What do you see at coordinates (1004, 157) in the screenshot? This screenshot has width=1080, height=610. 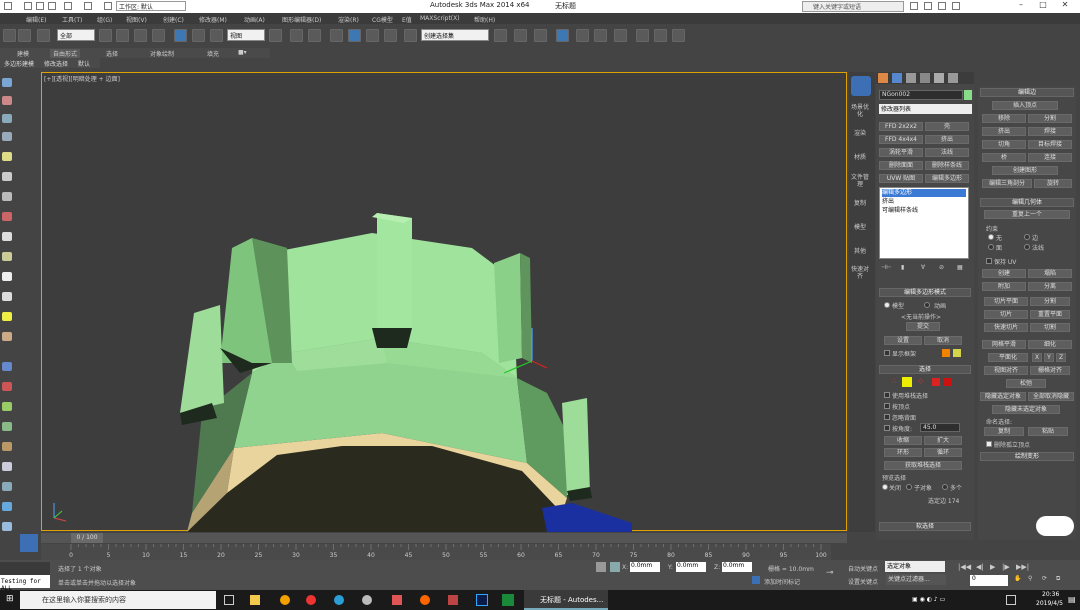 I see `bridge-button: 桥` at bounding box center [1004, 157].